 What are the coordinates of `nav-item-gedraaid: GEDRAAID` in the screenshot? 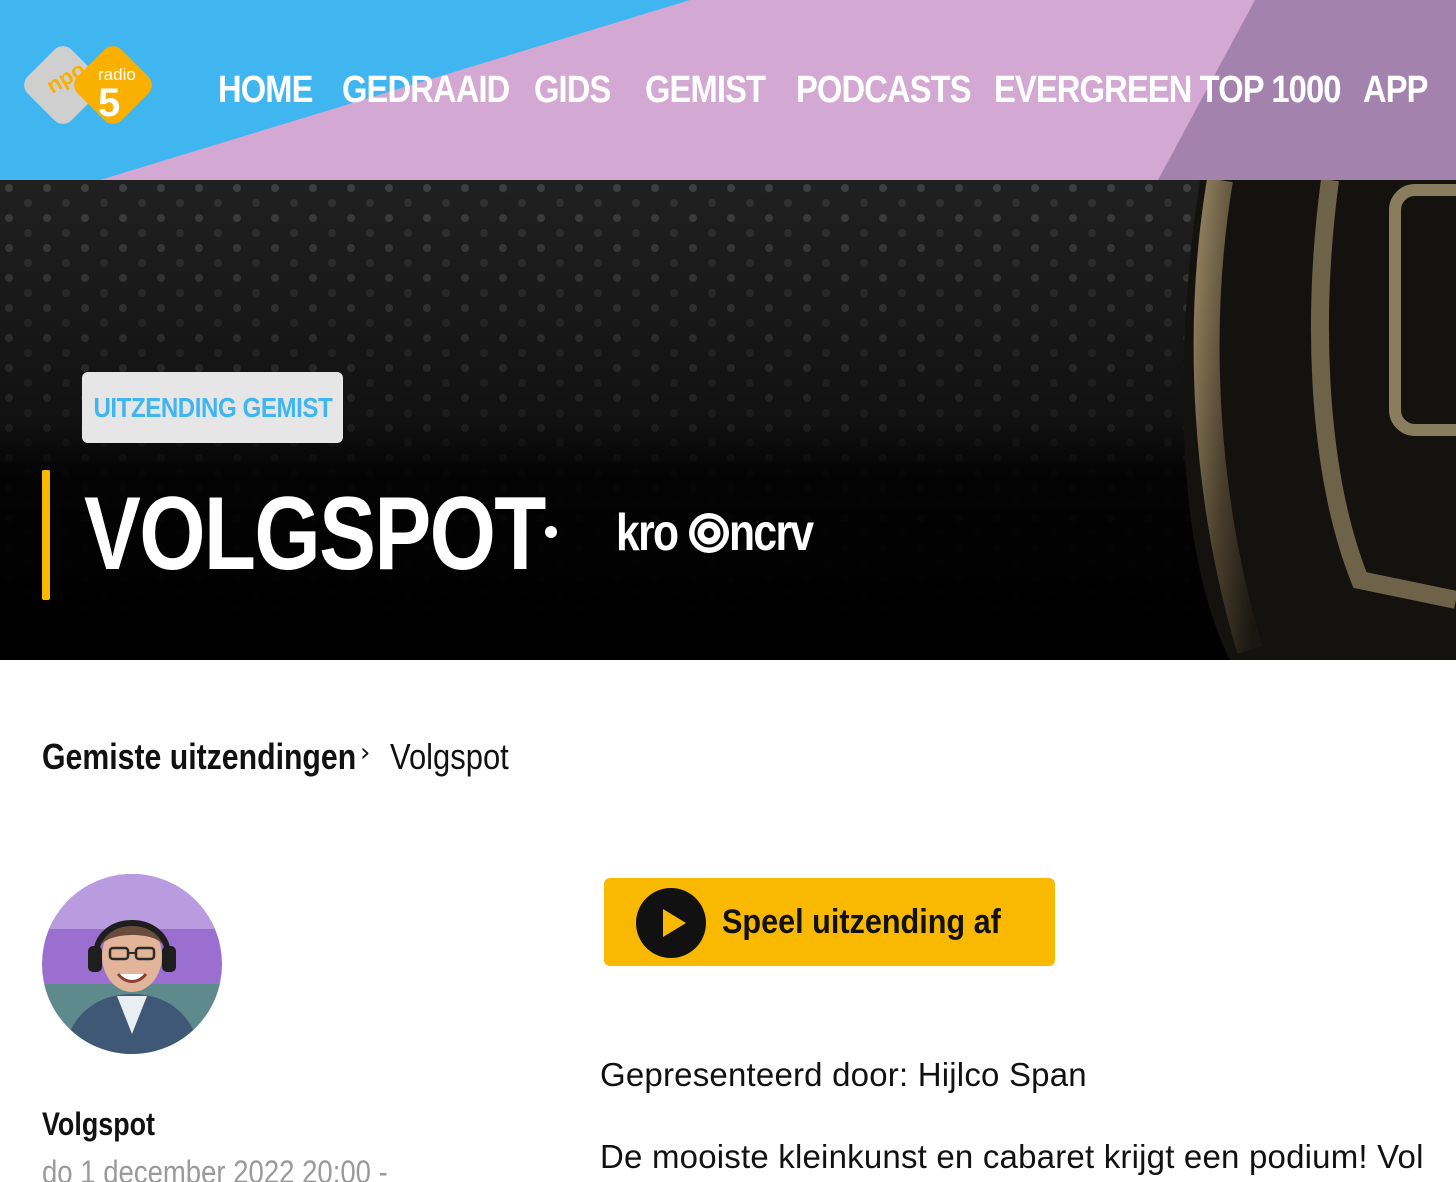 It's located at (426, 90).